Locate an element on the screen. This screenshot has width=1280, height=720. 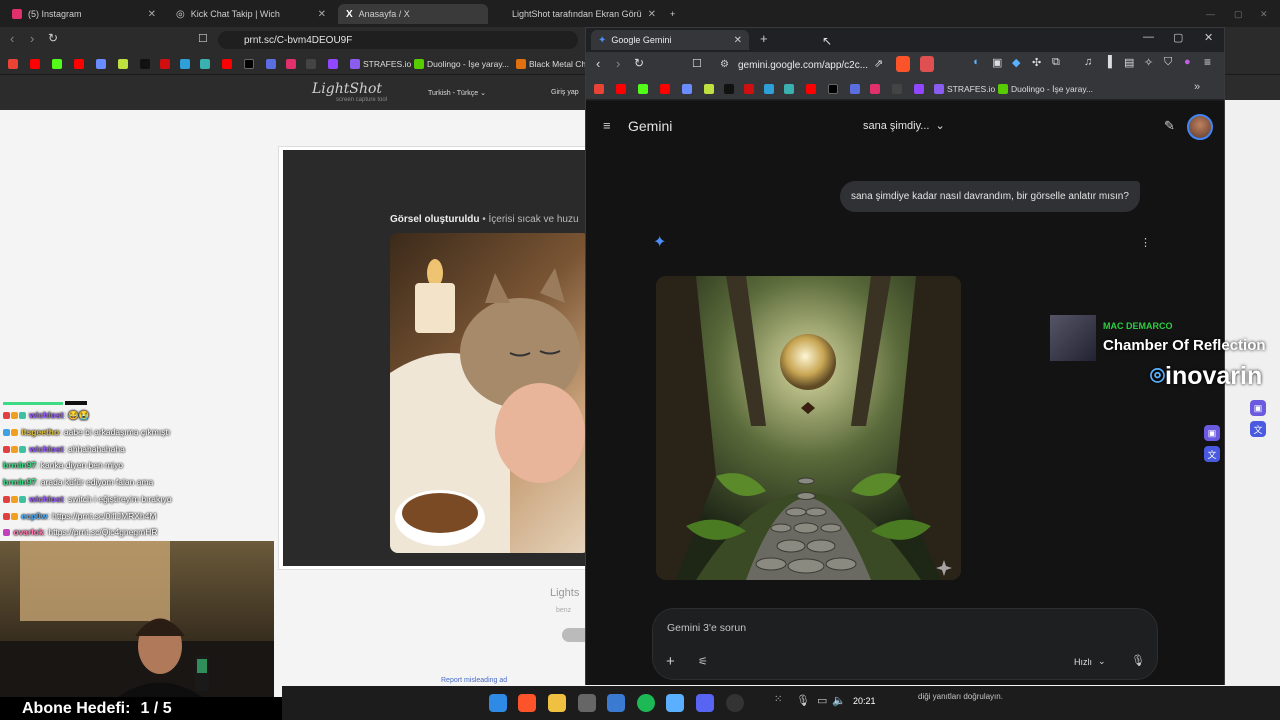
generated-image is located at coordinates (808, 428).